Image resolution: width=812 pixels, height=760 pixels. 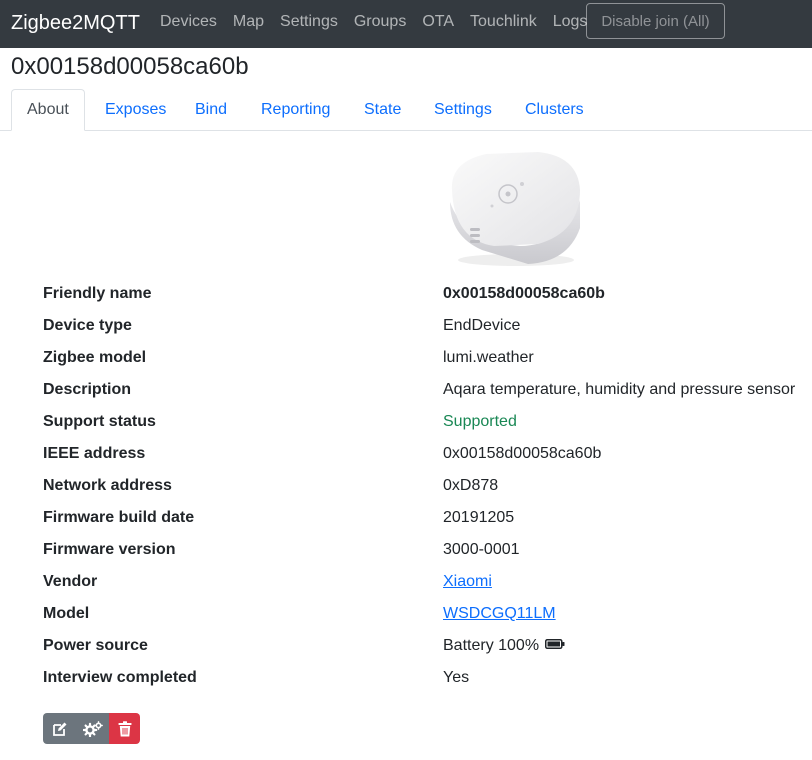 I want to click on tab-clusters: Clusters, so click(x=554, y=110).